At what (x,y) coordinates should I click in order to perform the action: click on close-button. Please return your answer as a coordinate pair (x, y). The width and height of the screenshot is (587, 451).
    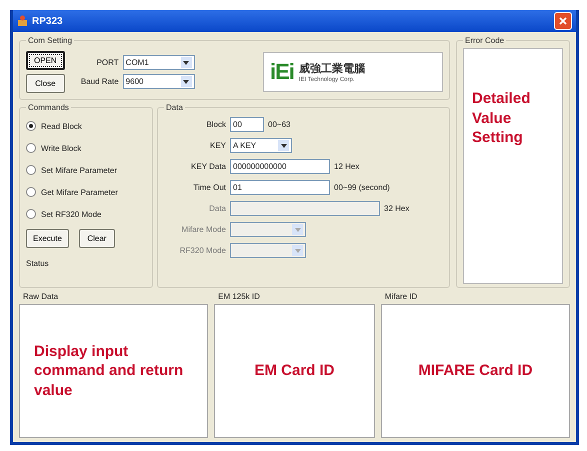
    Looking at the image, I should click on (563, 21).